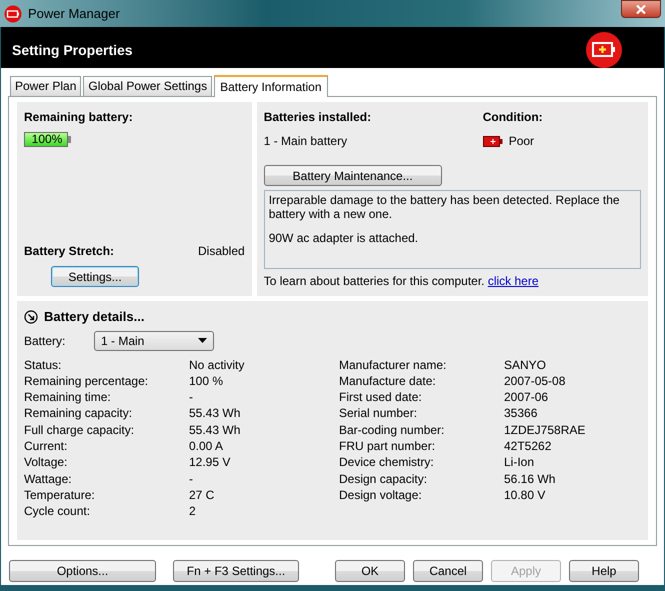 Image resolution: width=665 pixels, height=591 pixels. I want to click on field-value: 12.95 V, so click(209, 462).